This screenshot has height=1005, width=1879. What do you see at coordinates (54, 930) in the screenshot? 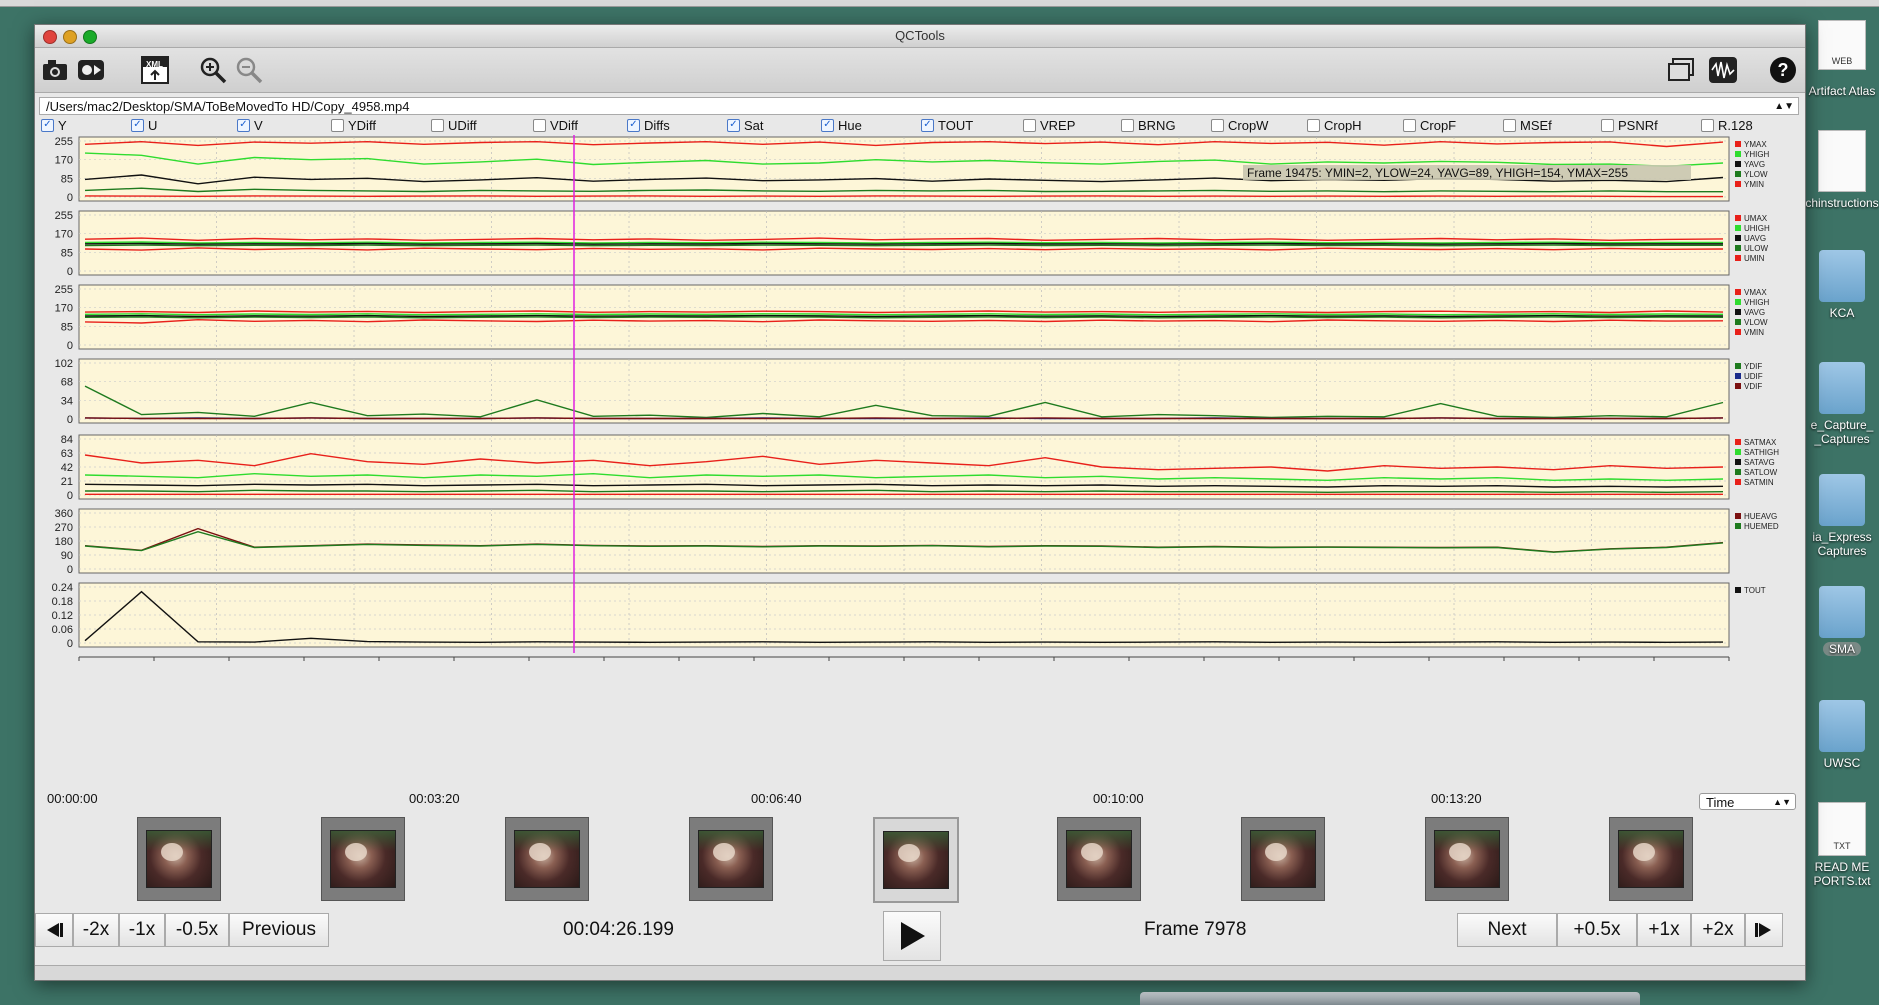
I see `go-to-start-button` at bounding box center [54, 930].